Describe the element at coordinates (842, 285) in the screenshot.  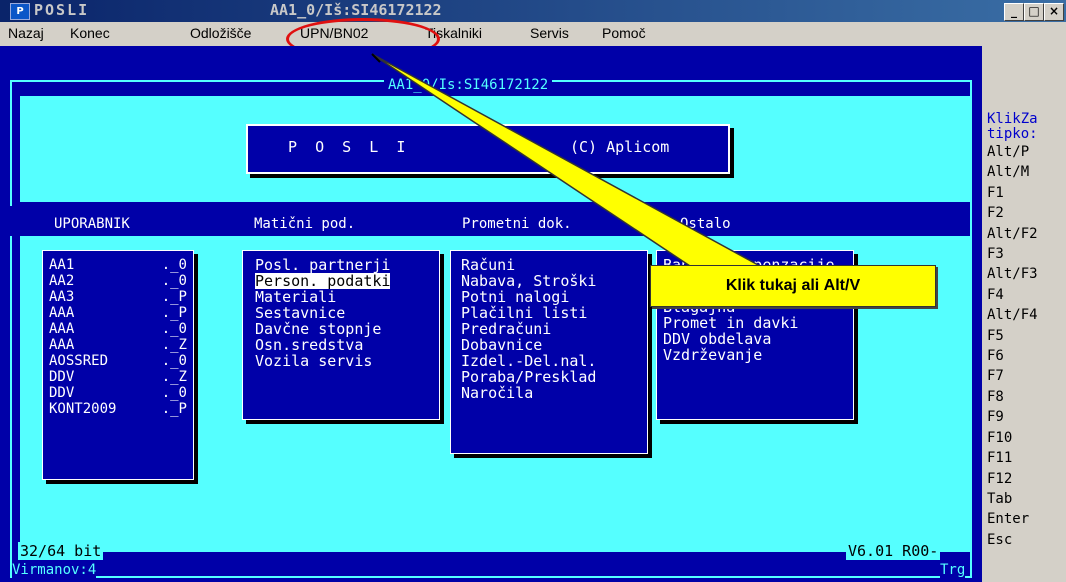
I see `callout-shortcut: Alt/V` at that location.